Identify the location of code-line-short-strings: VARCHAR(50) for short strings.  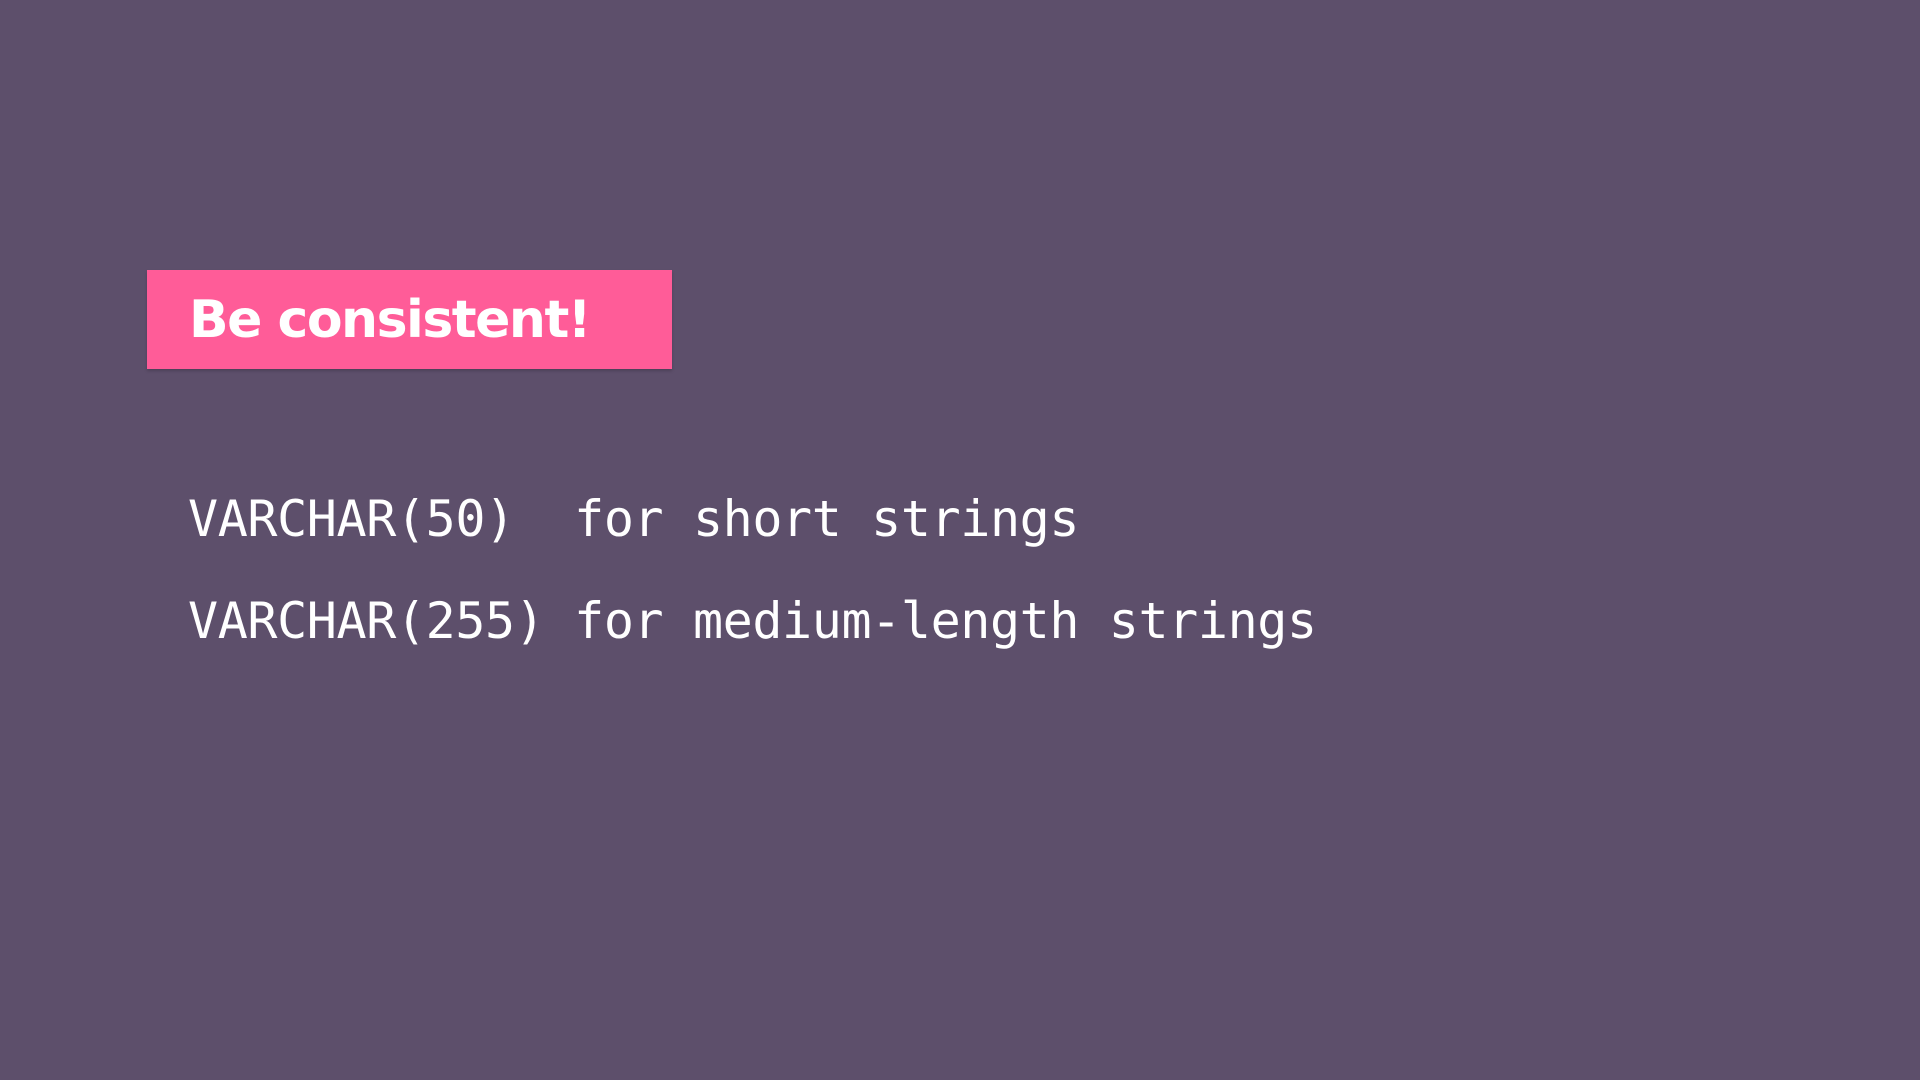
(634, 519).